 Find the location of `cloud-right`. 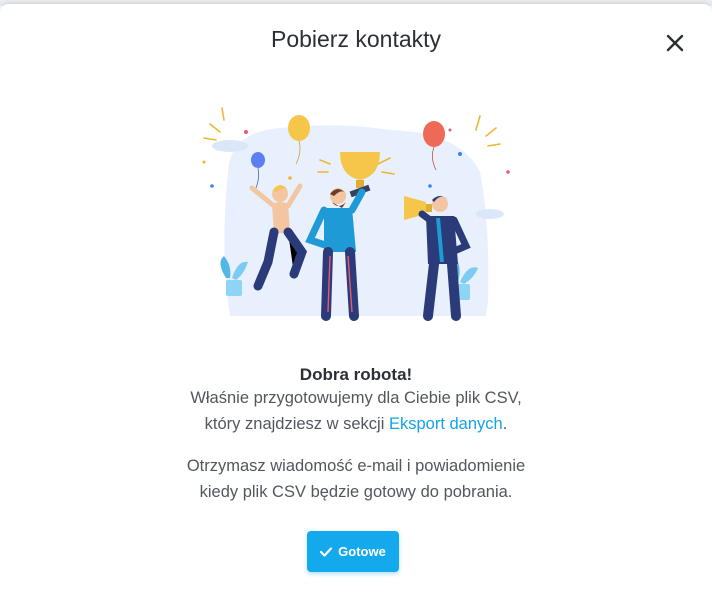

cloud-right is located at coordinates (490, 214).